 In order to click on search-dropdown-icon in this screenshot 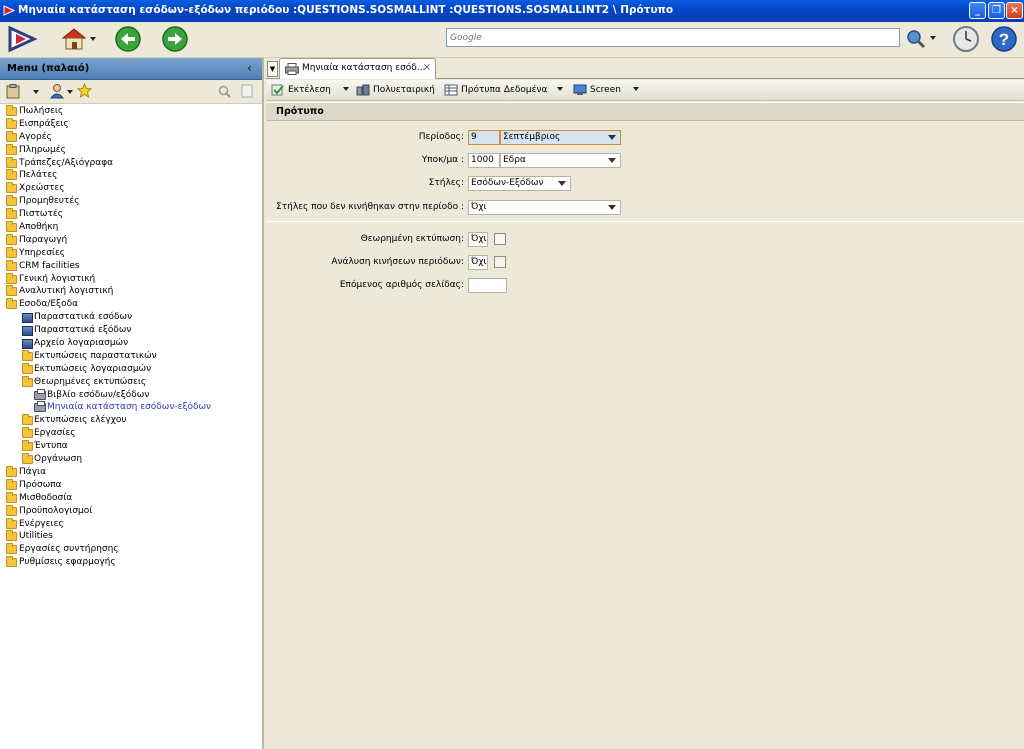, I will do `click(933, 38)`.